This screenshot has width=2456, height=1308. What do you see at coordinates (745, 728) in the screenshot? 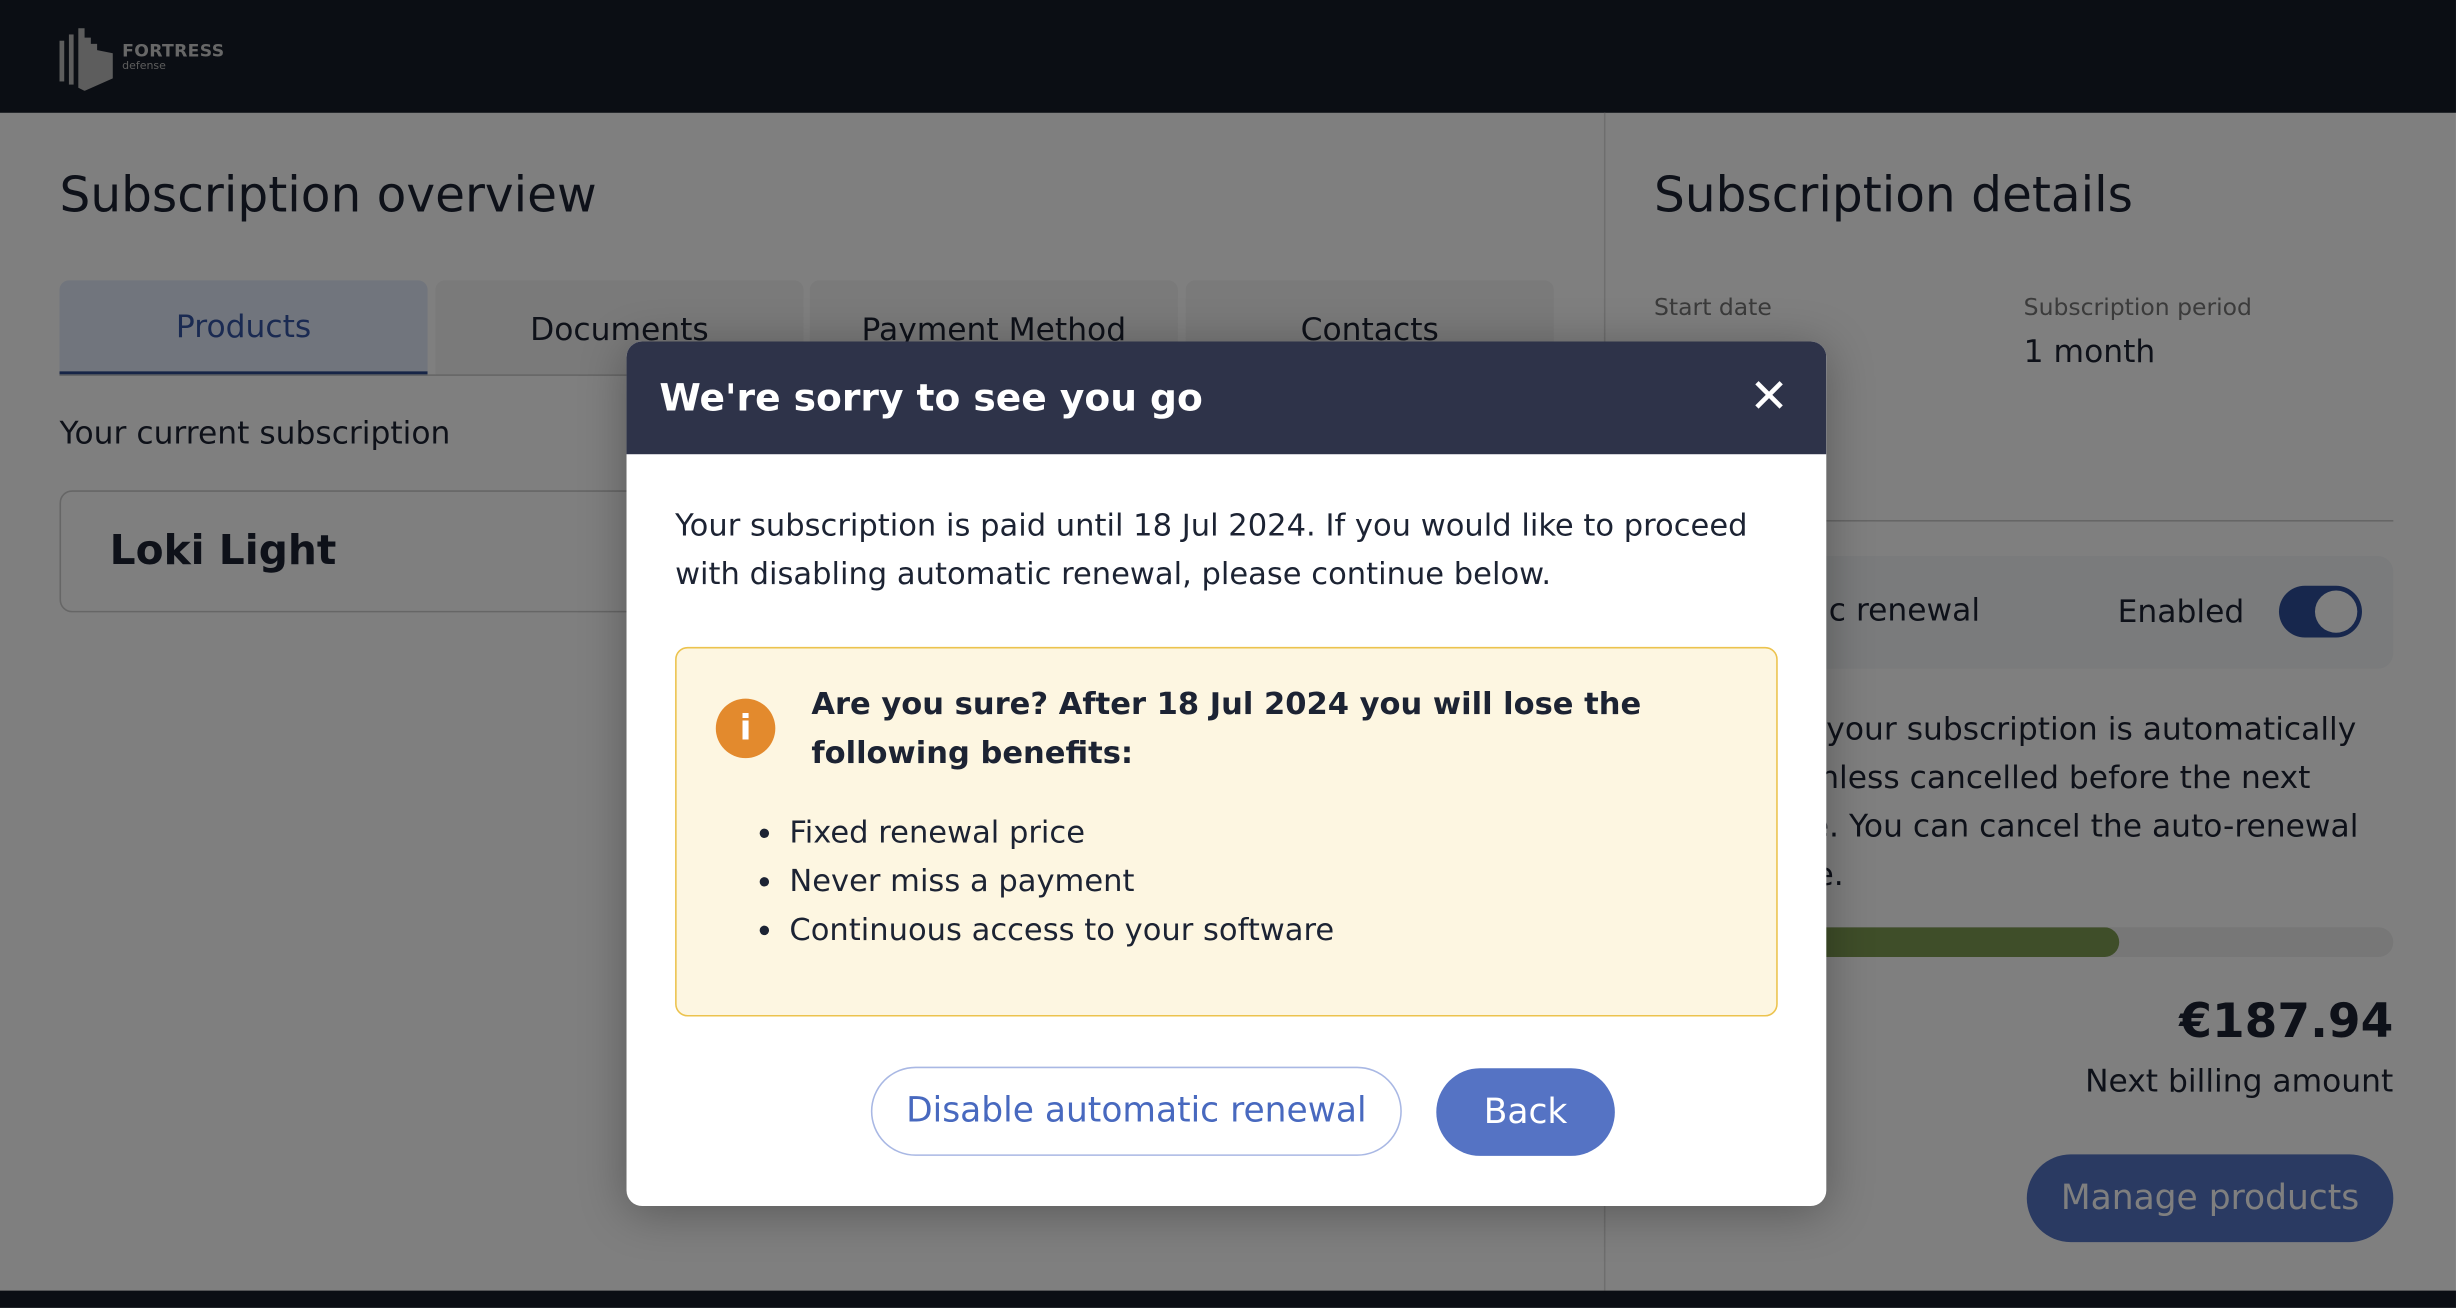
I see `info-icon: i` at bounding box center [745, 728].